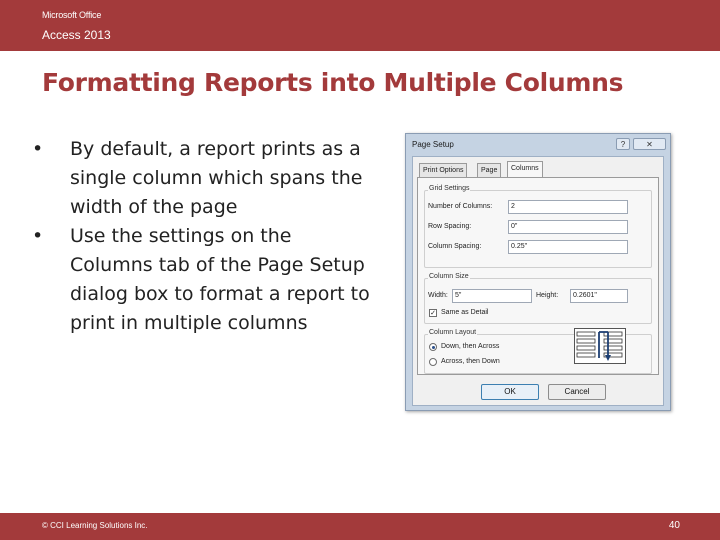  I want to click on tab-page: Page, so click(489, 170).